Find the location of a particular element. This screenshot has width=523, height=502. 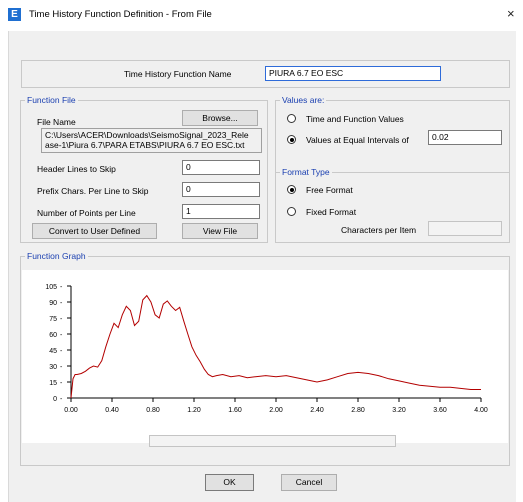

fixed-format-radio is located at coordinates (291, 211).